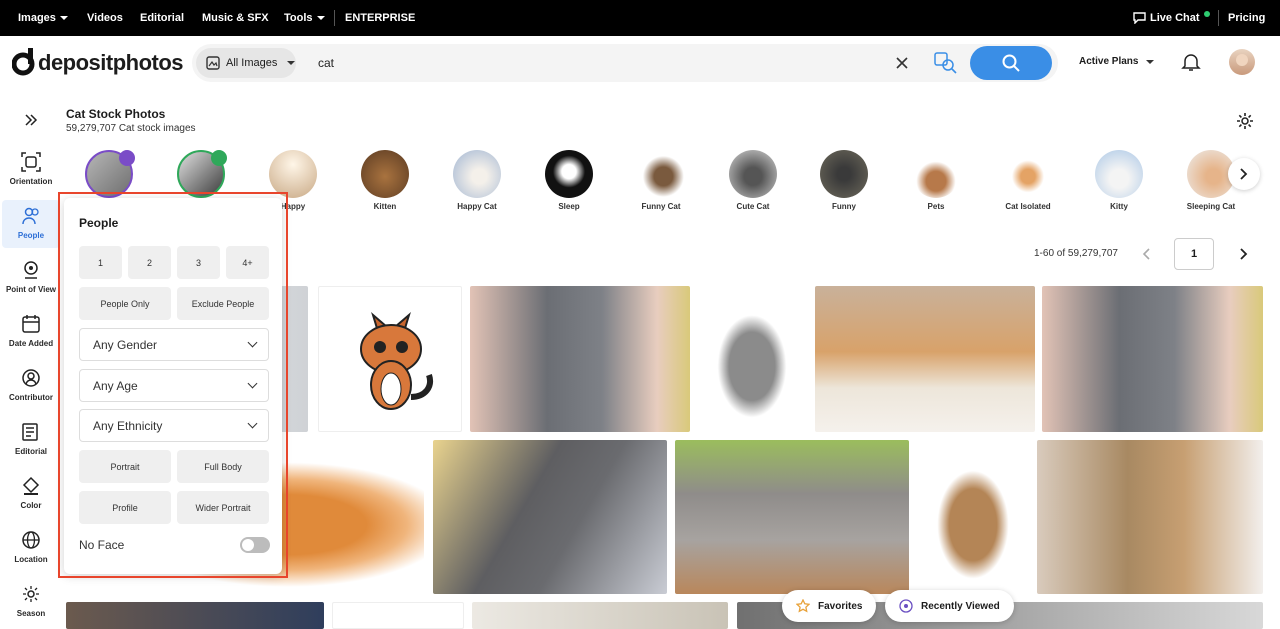  What do you see at coordinates (31, 603) in the screenshot?
I see `rail-season: Season` at bounding box center [31, 603].